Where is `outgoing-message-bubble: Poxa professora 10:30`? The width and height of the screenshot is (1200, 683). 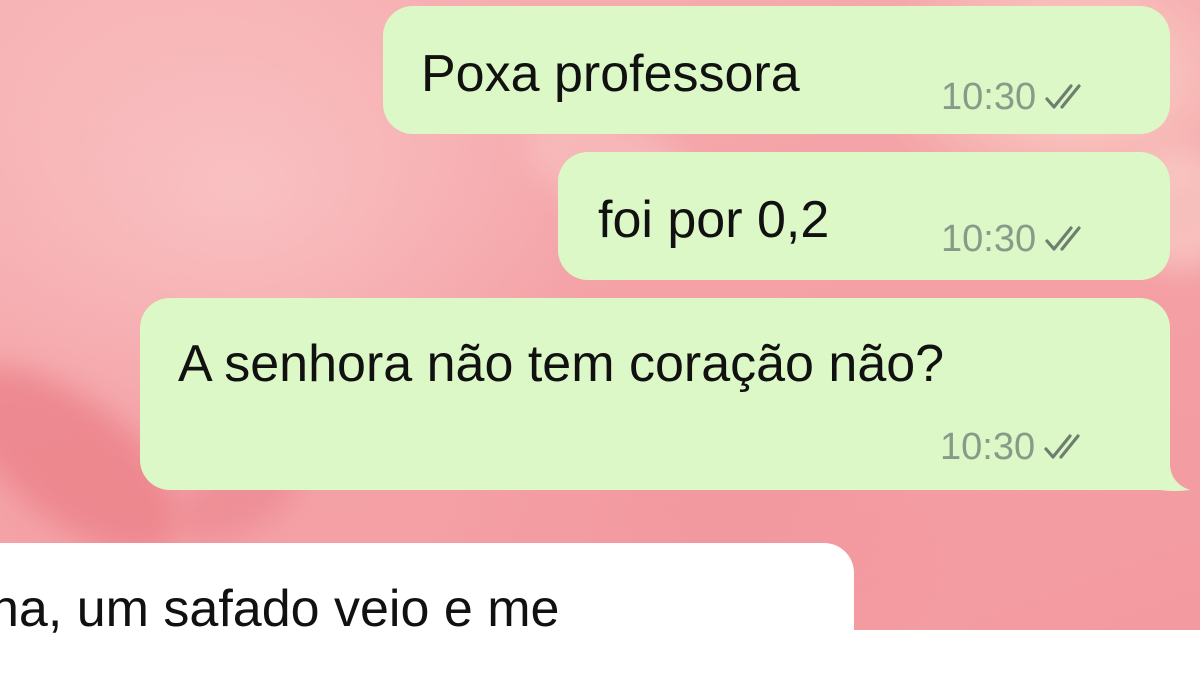 outgoing-message-bubble: Poxa professora 10:30 is located at coordinates (776, 70).